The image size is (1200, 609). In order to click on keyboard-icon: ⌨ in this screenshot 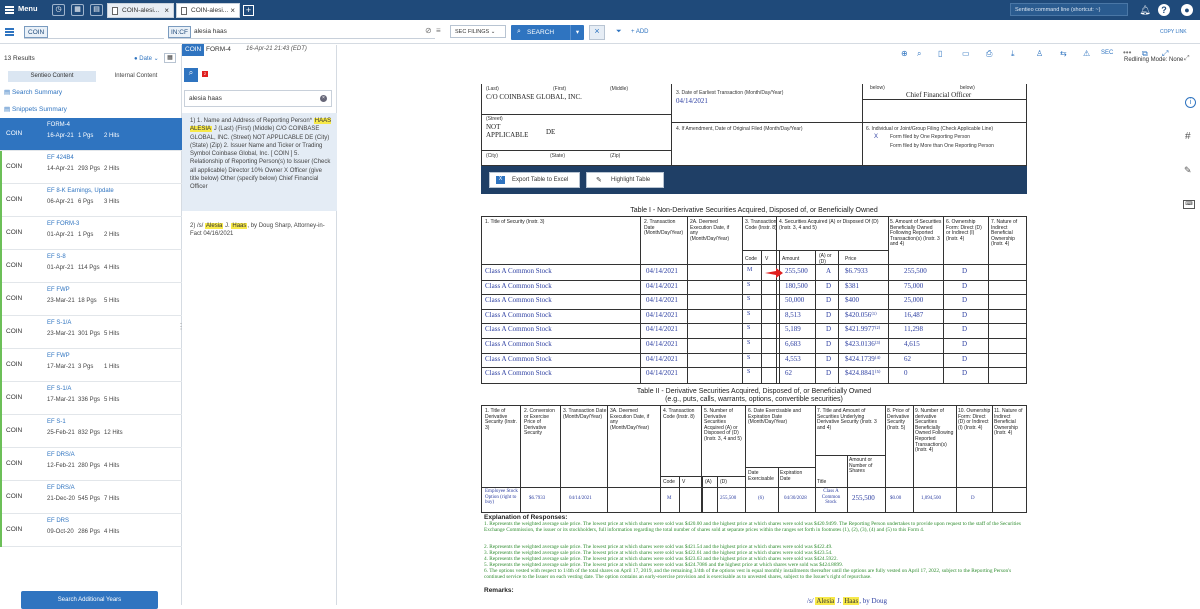, I will do `click(1189, 204)`.